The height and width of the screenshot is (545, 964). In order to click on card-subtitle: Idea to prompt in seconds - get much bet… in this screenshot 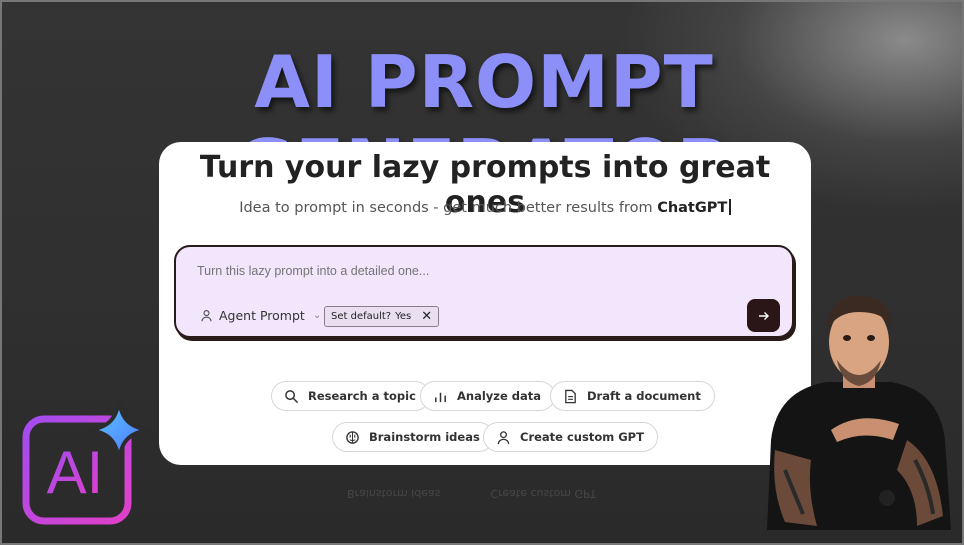, I will do `click(485, 207)`.